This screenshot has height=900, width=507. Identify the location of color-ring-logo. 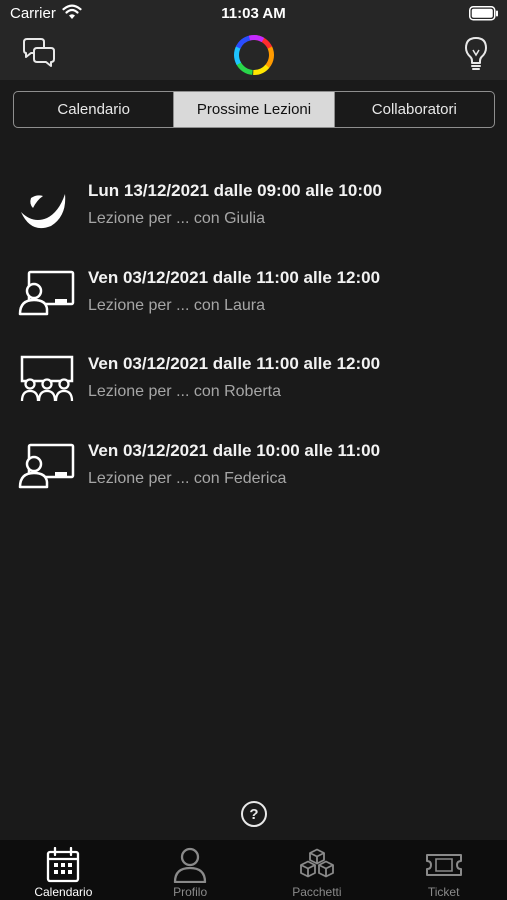
(254, 55).